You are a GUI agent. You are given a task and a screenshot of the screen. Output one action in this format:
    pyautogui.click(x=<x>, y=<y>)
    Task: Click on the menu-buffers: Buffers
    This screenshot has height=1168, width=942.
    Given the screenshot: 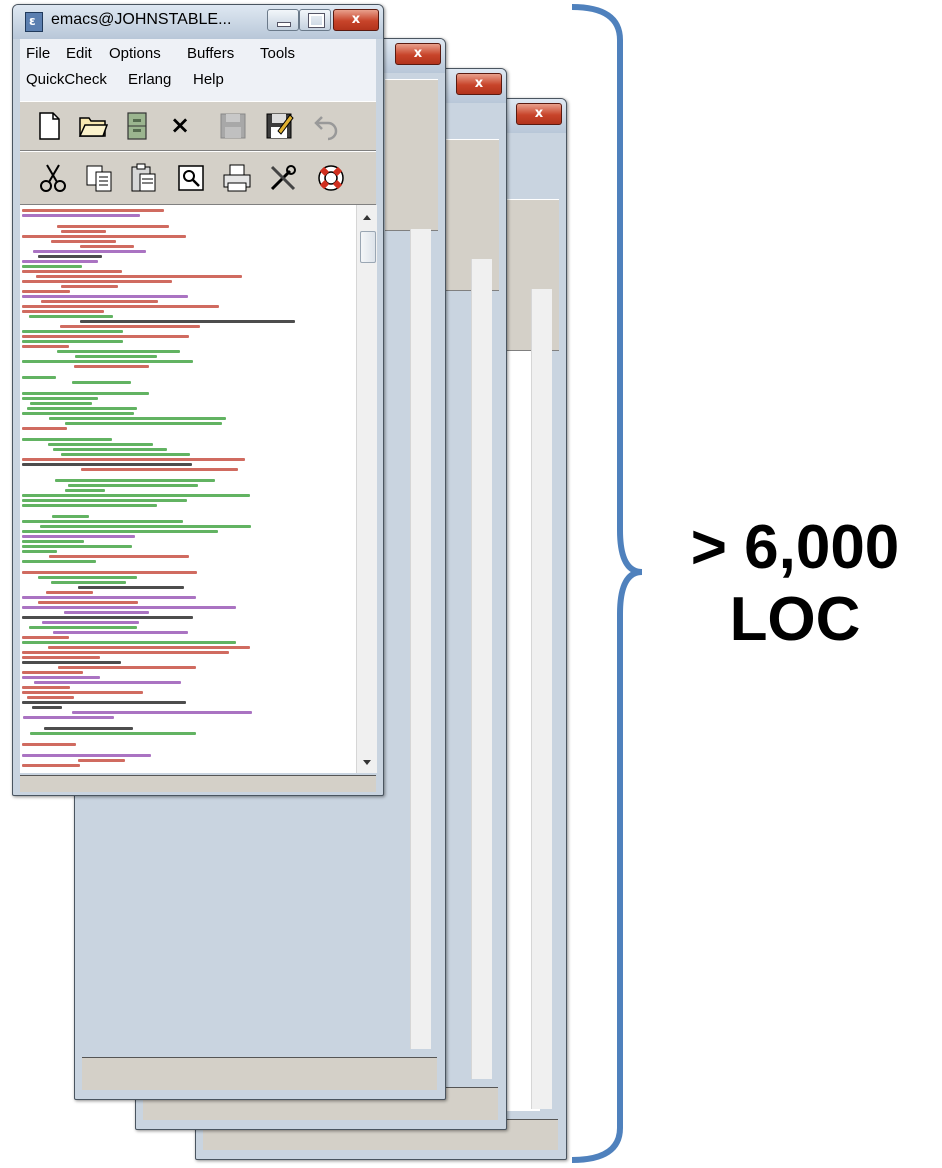 What is the action you would take?
    pyautogui.click(x=210, y=53)
    